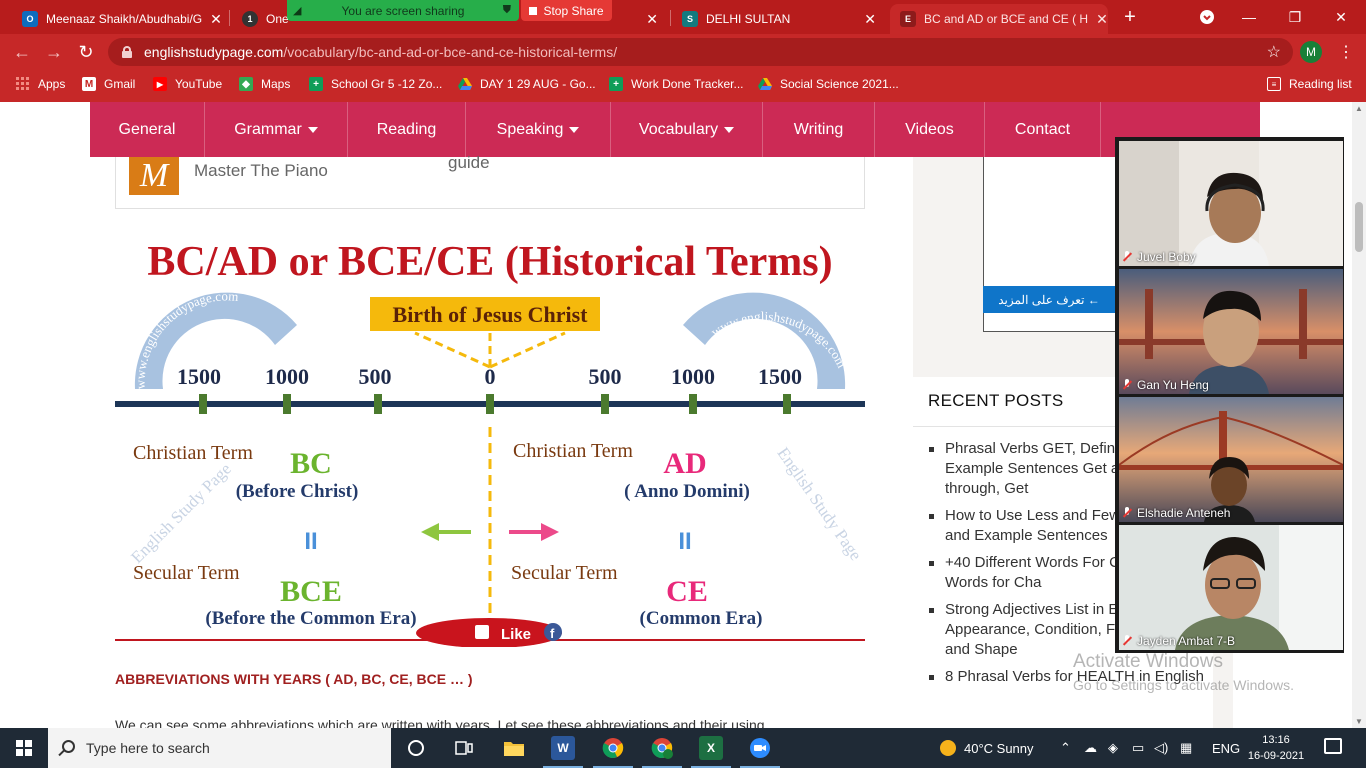 This screenshot has height=768, width=1366. I want to click on keyboard-icon: ▦, so click(1186, 748).